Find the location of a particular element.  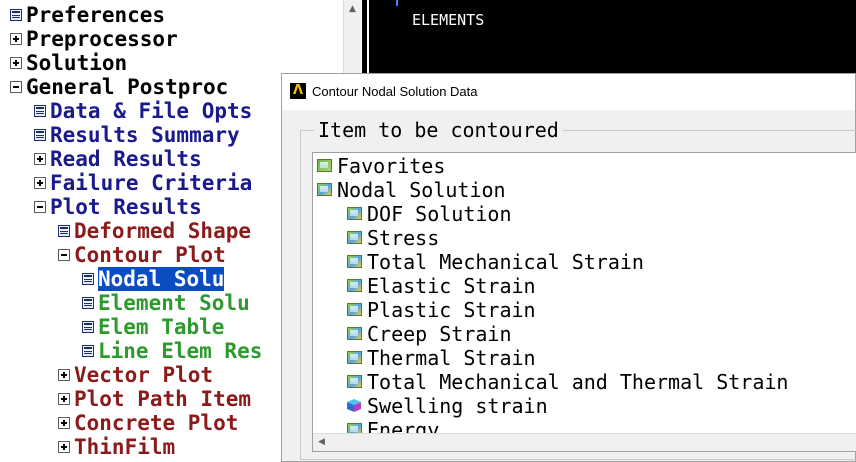

list-item-dof-solution: DOF Solution is located at coordinates (429, 214).